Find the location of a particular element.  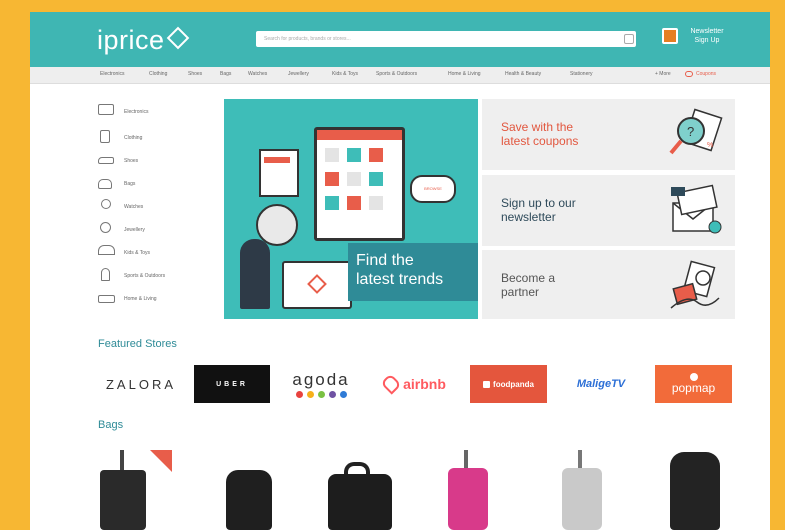

laptop-illustration is located at coordinates (317, 285).